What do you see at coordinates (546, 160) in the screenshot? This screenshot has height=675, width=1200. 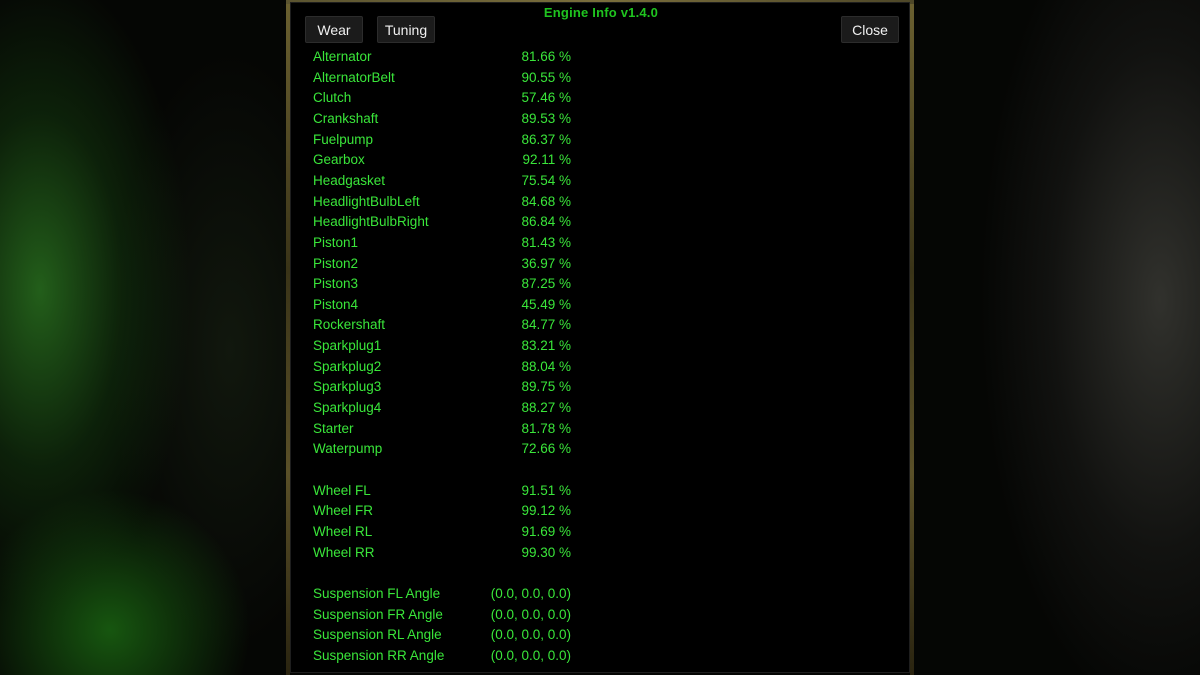 I see `row-value: 92.11 %` at bounding box center [546, 160].